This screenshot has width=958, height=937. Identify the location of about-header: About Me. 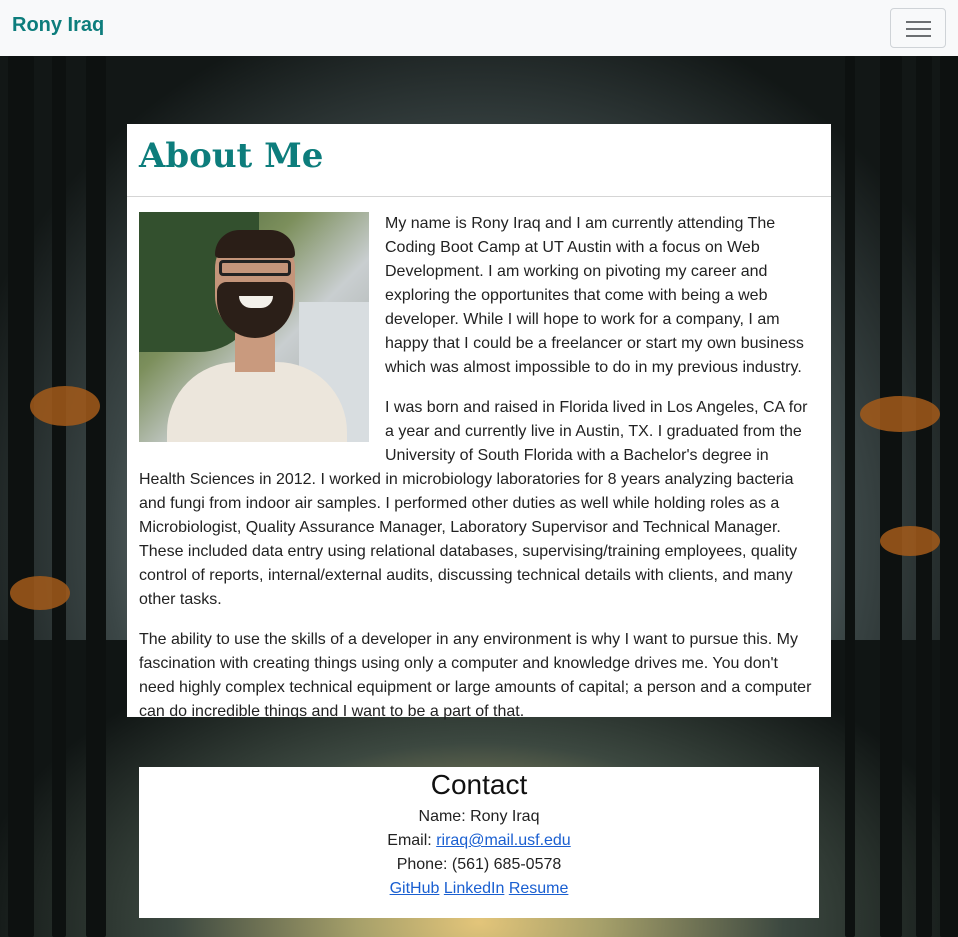
(479, 160).